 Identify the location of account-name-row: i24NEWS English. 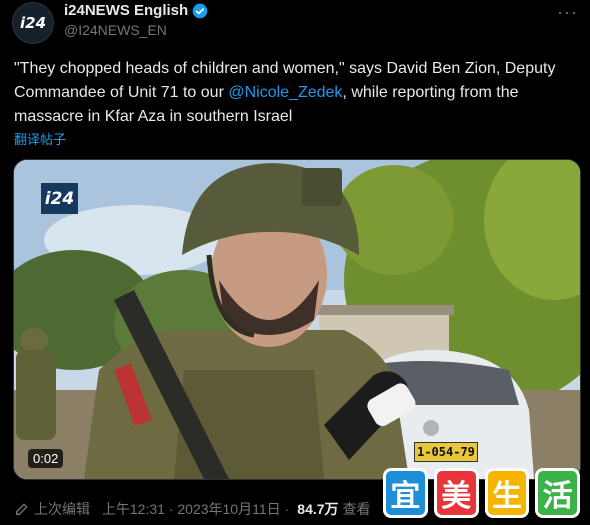
(136, 10).